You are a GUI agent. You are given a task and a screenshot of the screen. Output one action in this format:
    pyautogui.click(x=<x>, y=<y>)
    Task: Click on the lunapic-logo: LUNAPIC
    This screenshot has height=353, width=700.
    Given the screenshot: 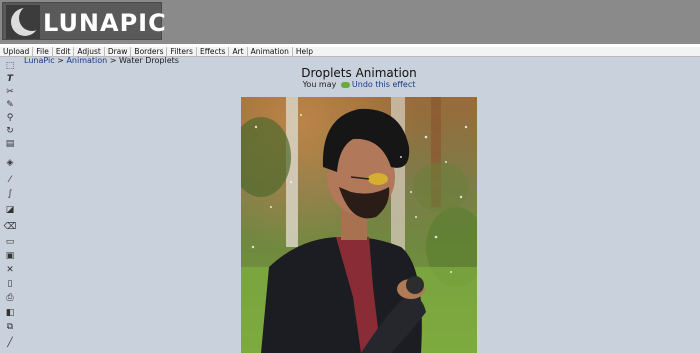 What is the action you would take?
    pyautogui.click(x=84, y=21)
    